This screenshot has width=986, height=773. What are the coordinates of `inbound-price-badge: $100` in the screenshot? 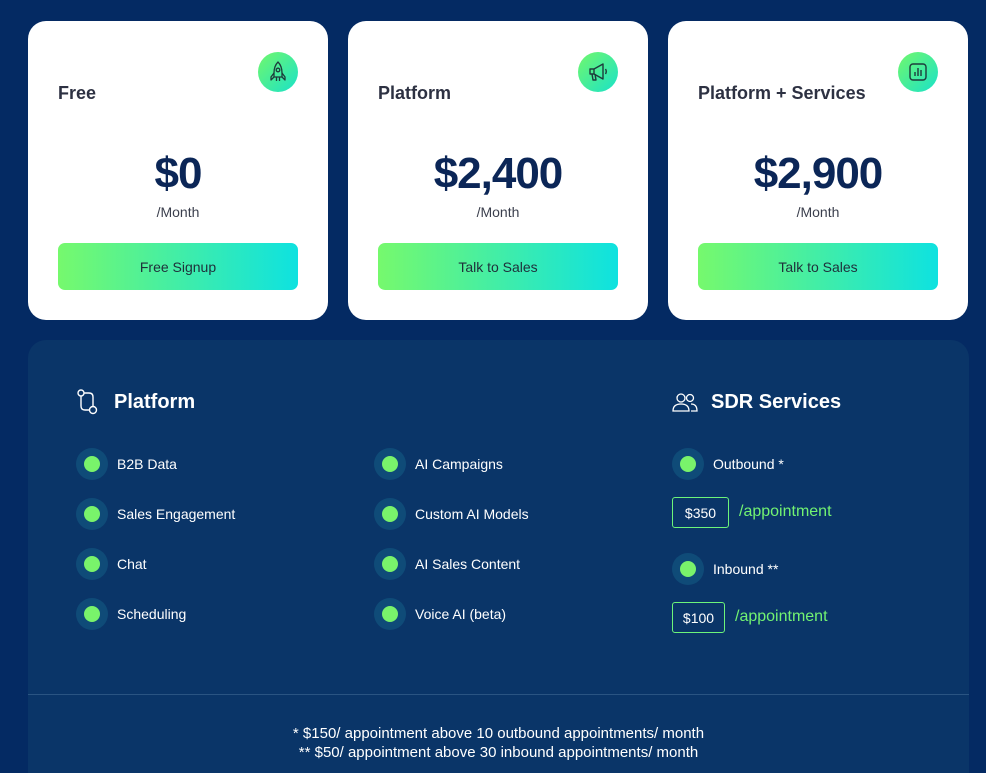 It's located at (698, 617).